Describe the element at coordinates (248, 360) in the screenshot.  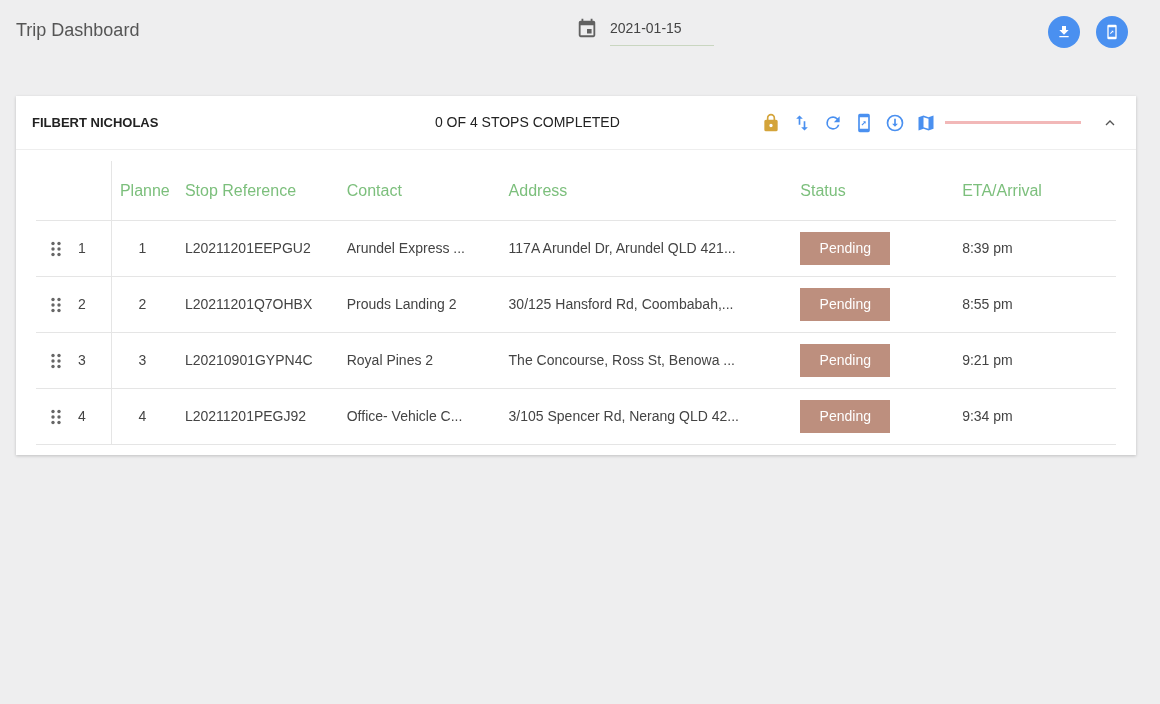
I see `table-cell: L20210901GYPN4C` at that location.